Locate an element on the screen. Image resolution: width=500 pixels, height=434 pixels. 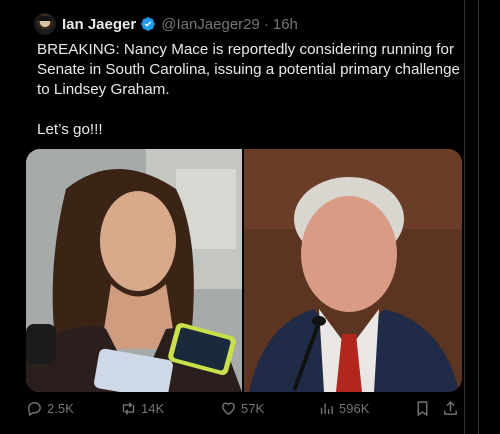
tweet-header: Ian Jaeger @IanJaeger29 · 16h is located at coordinates (166, 24).